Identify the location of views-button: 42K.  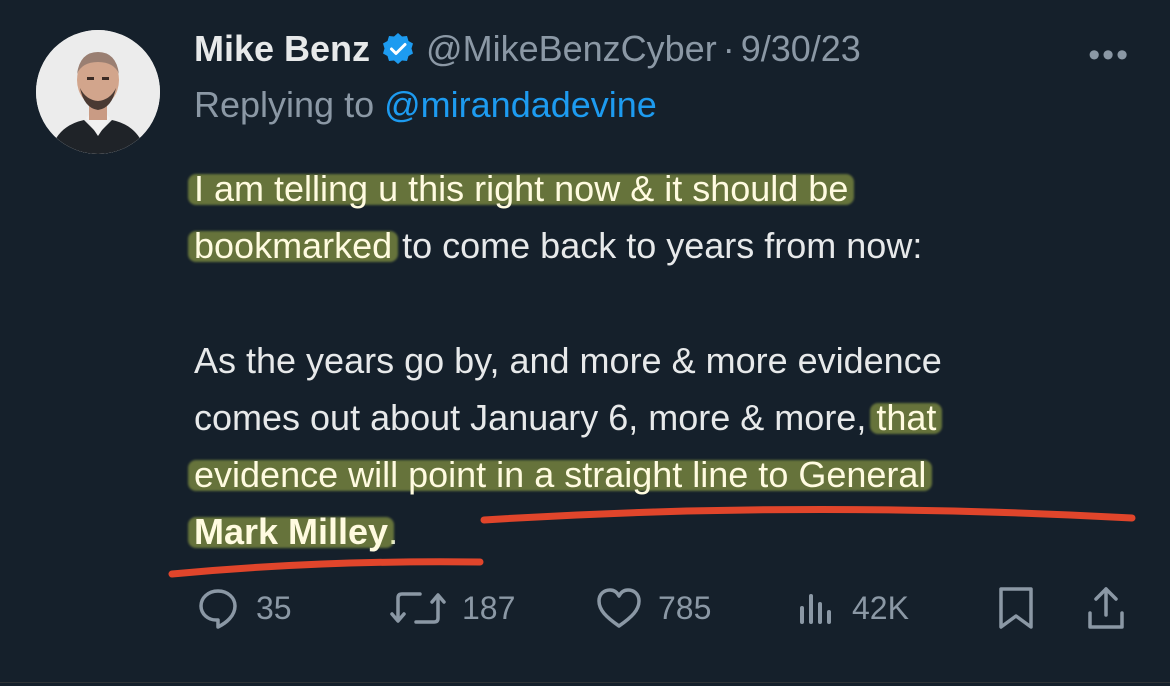
(852, 608).